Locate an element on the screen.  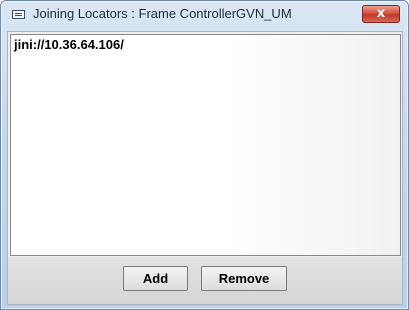
button-bar: Add Remove is located at coordinates (205, 280).